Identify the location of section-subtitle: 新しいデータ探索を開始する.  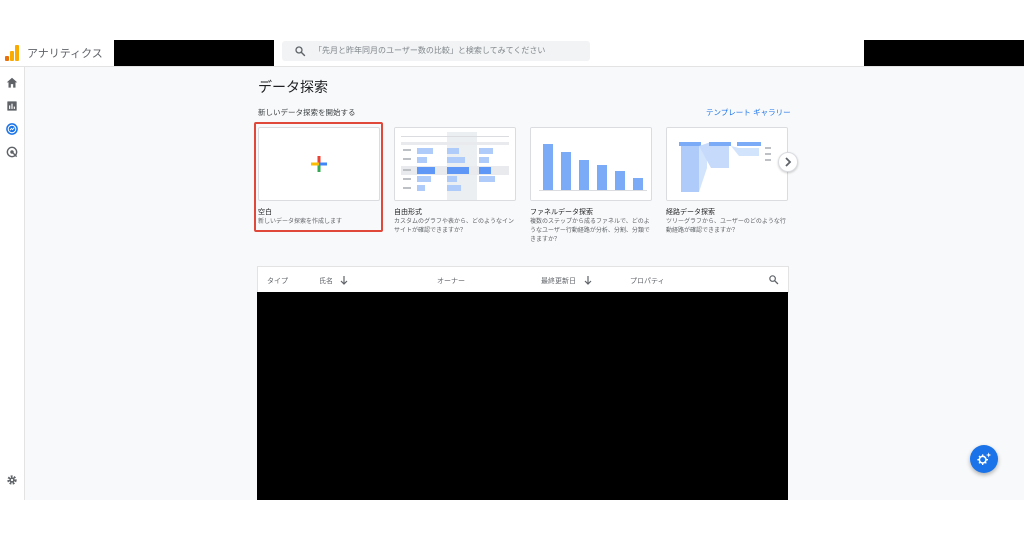
(307, 112).